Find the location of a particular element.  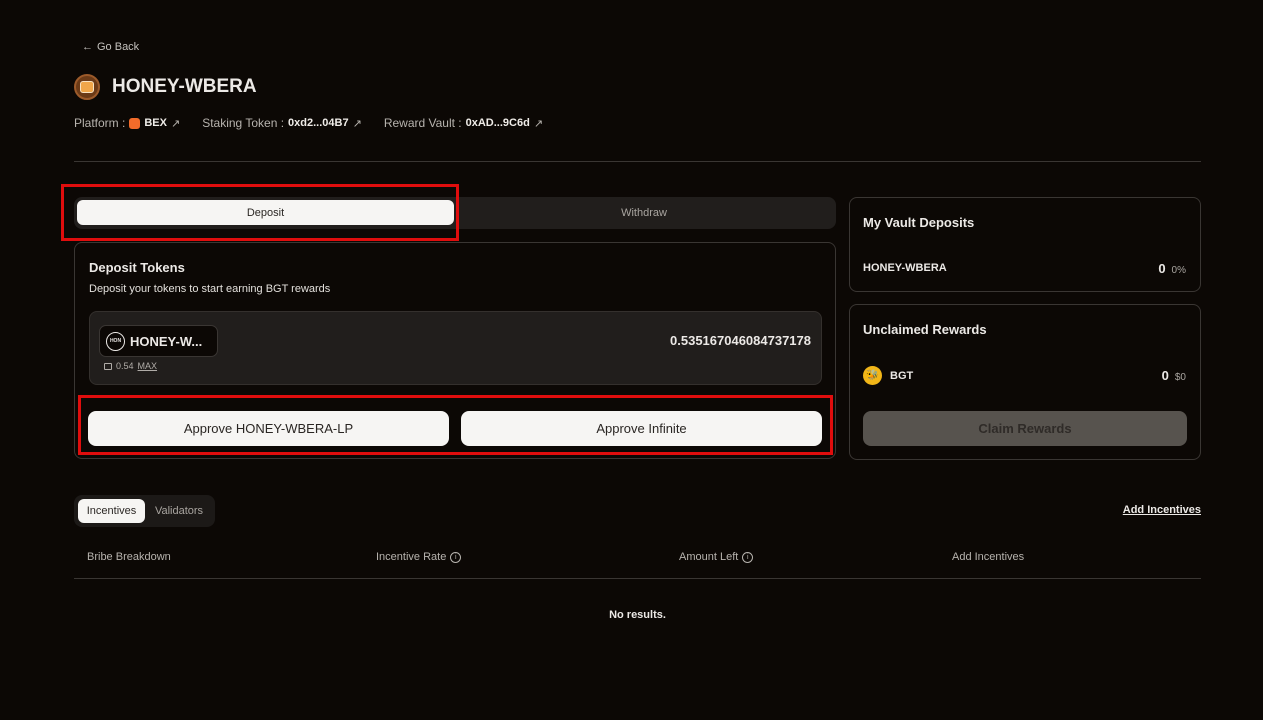

incentives-validators-tabs: Incentives Validators is located at coordinates (144, 511).